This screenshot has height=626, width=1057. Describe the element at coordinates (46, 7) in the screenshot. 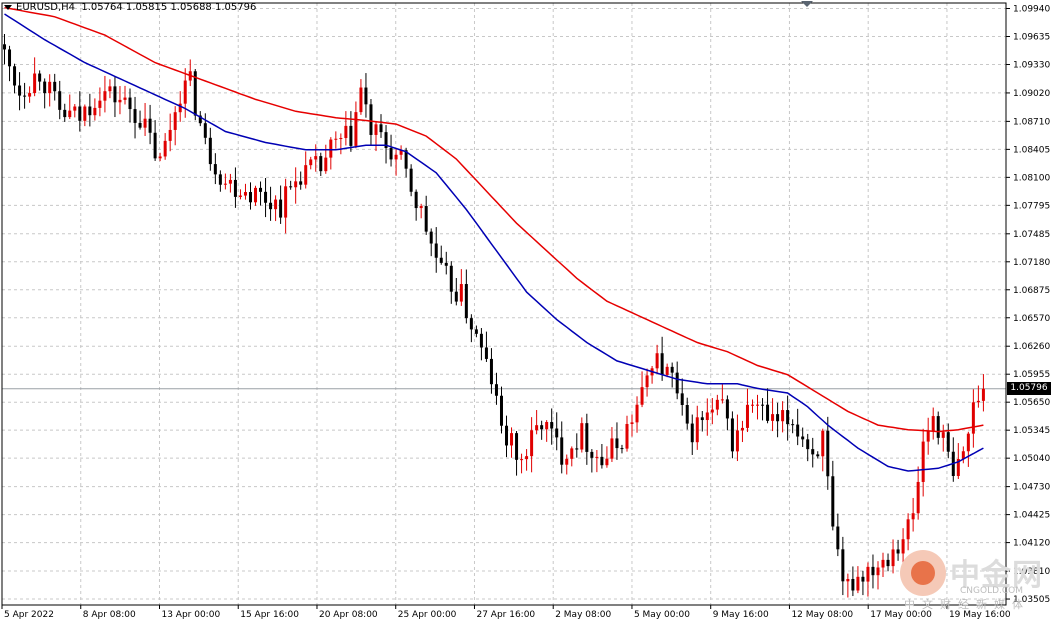

I see `symbol-label: EURUSD,H4` at that location.